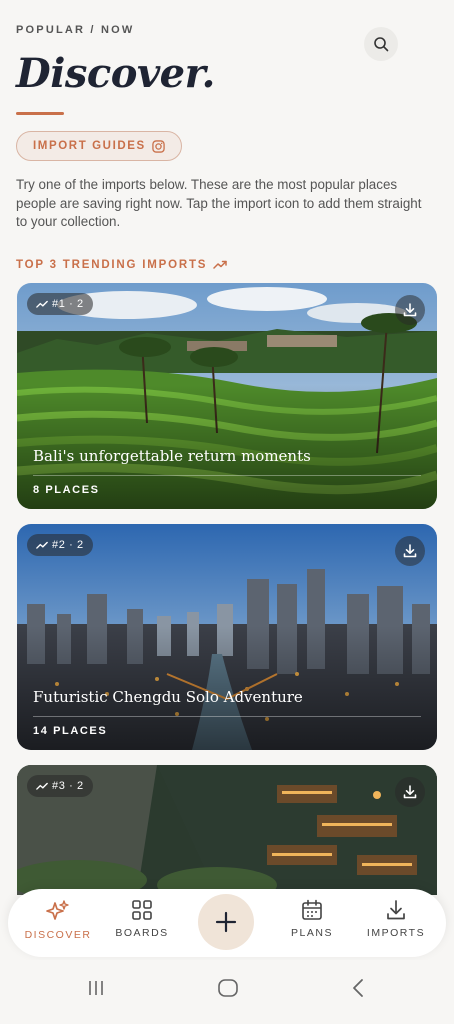 This screenshot has height=1024, width=454. What do you see at coordinates (168, 697) in the screenshot?
I see `card-title: Futuristic Chengdu Solo Adventure` at bounding box center [168, 697].